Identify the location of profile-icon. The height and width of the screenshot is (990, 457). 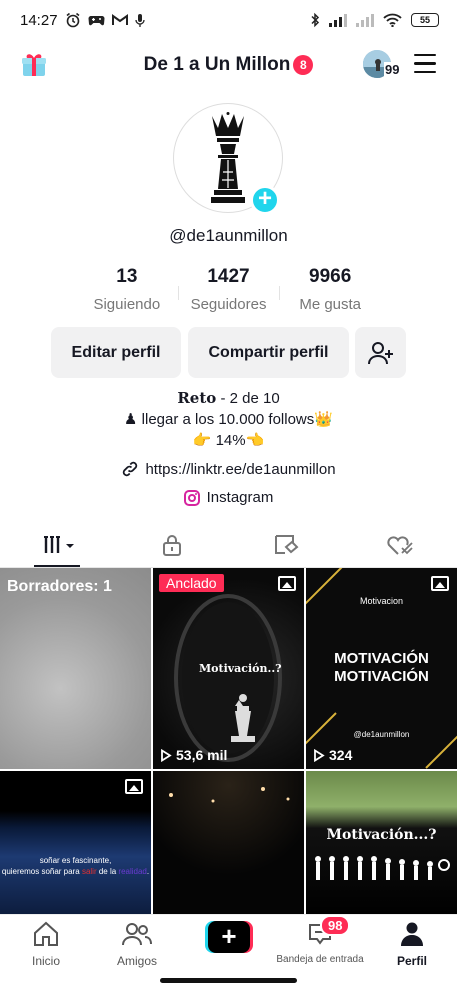
(412, 934).